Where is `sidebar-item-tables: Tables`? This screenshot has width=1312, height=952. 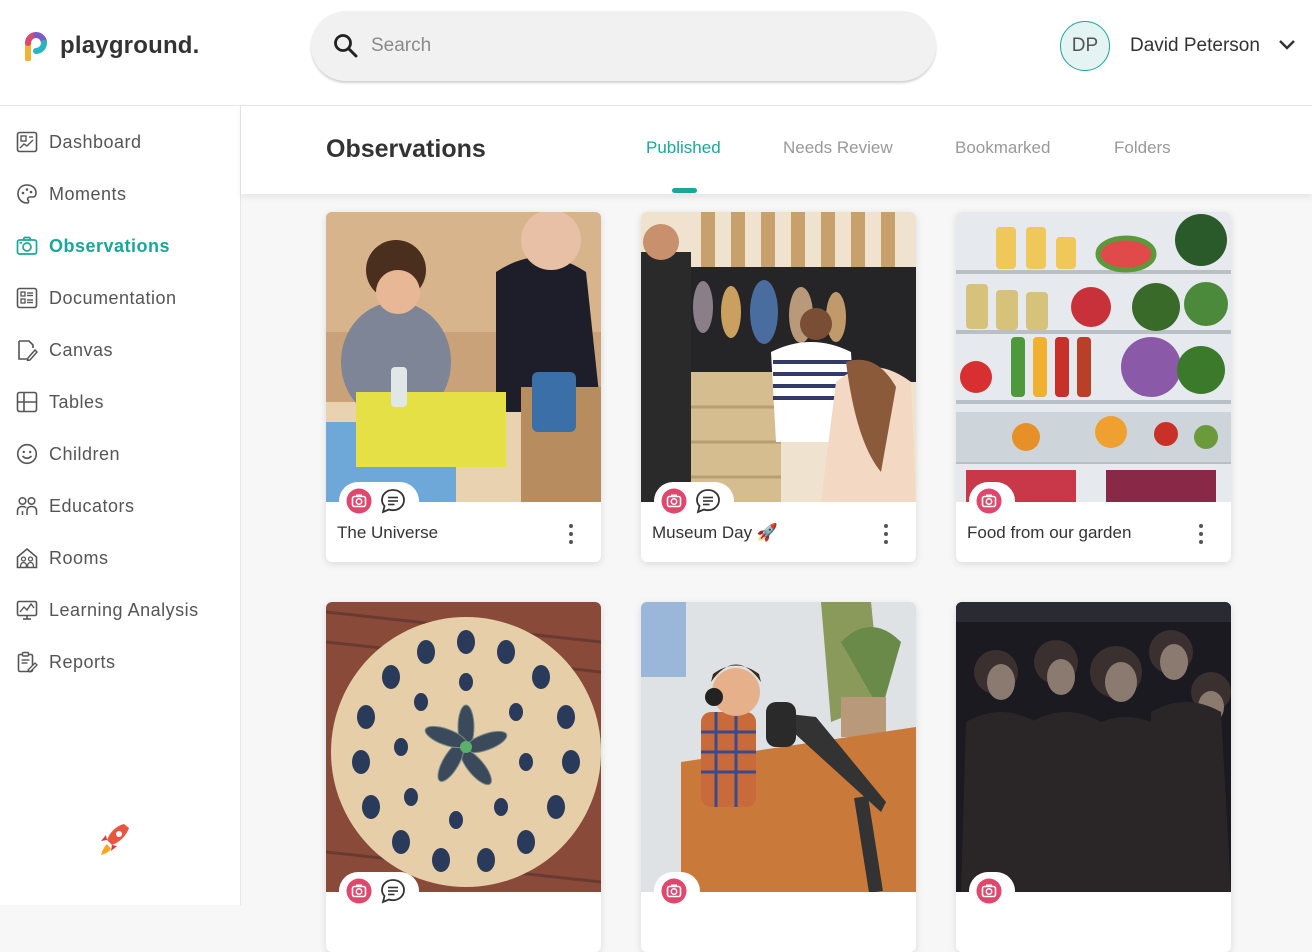
sidebar-item-tables: Tables is located at coordinates (59, 402).